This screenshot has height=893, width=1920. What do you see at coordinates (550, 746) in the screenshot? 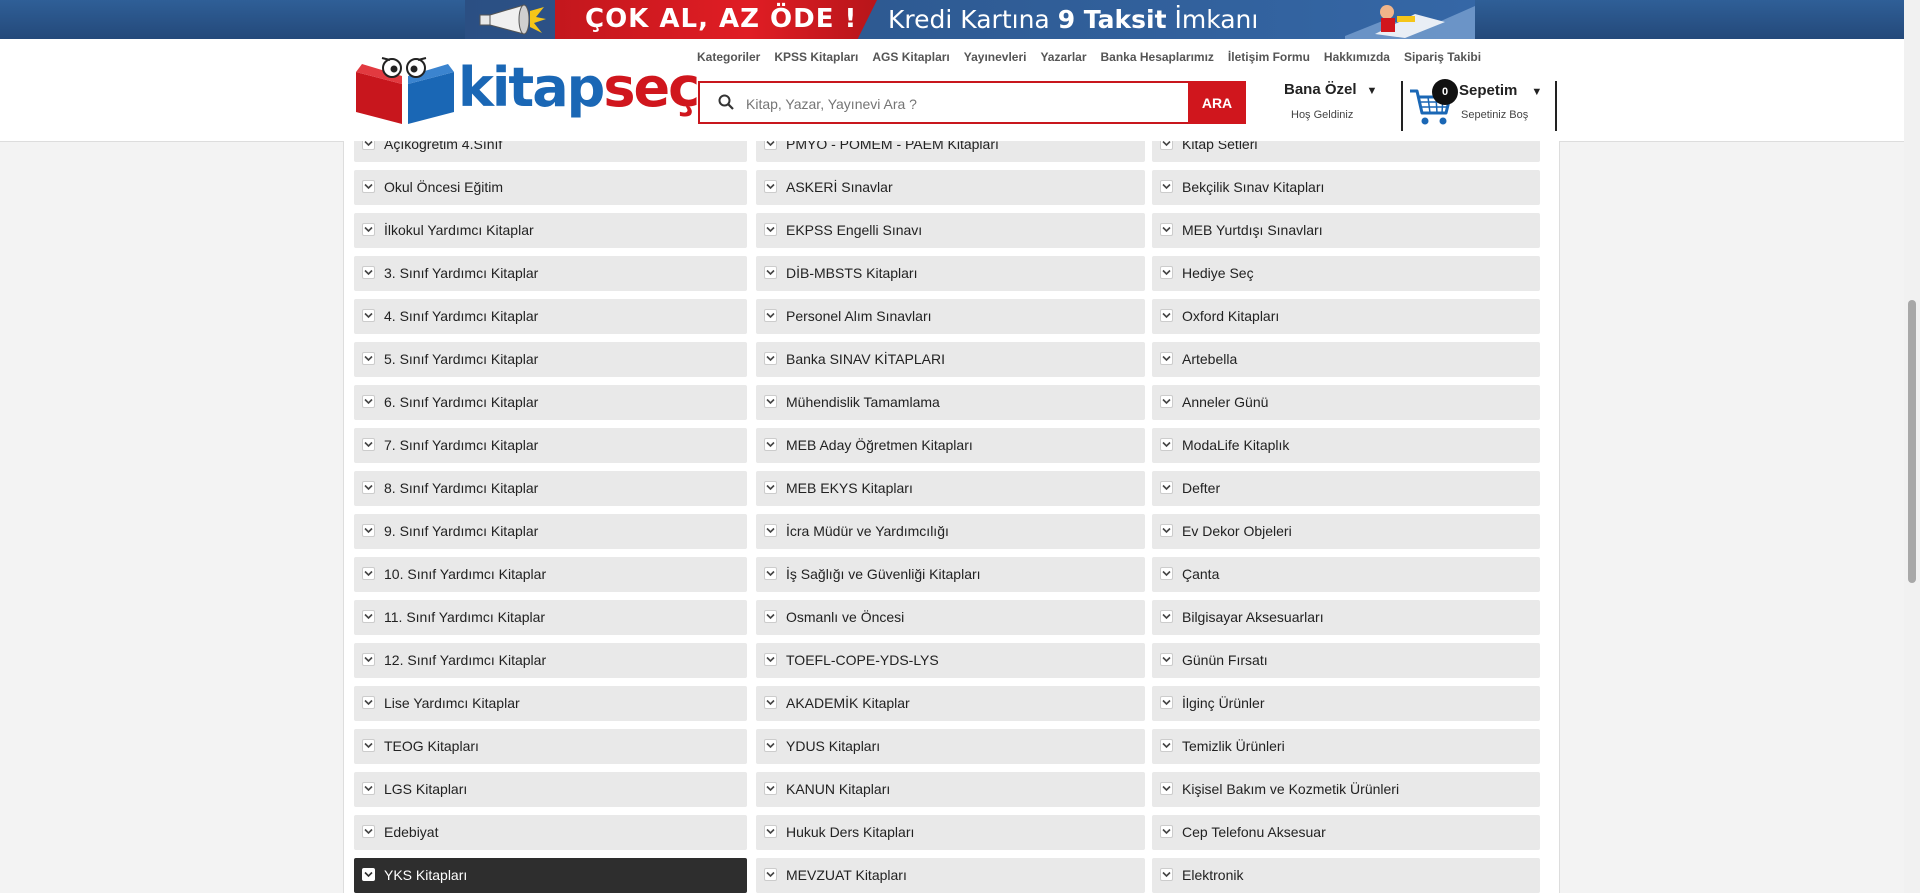
I see `category-item: TEOG Kitapları` at bounding box center [550, 746].